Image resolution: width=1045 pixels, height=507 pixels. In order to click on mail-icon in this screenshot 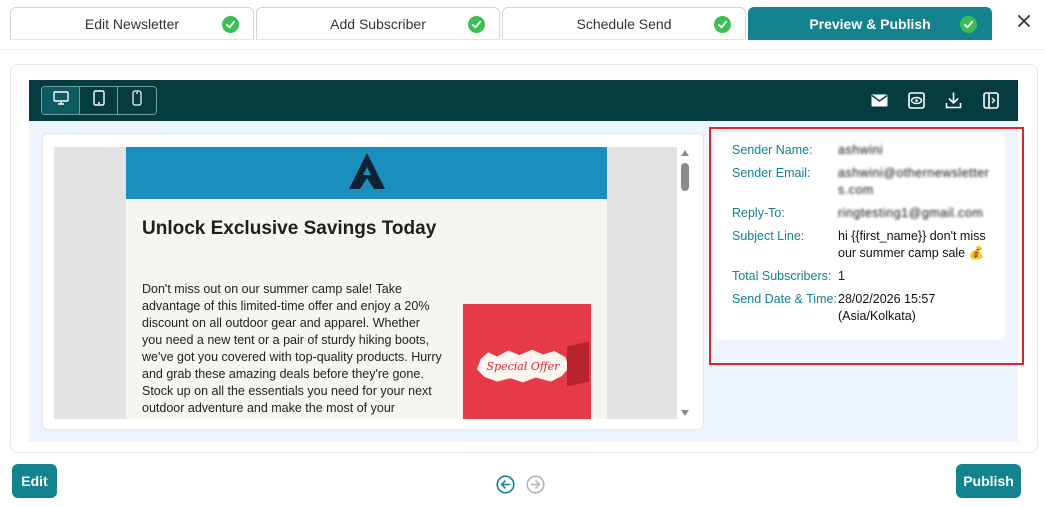, I will do `click(879, 100)`.